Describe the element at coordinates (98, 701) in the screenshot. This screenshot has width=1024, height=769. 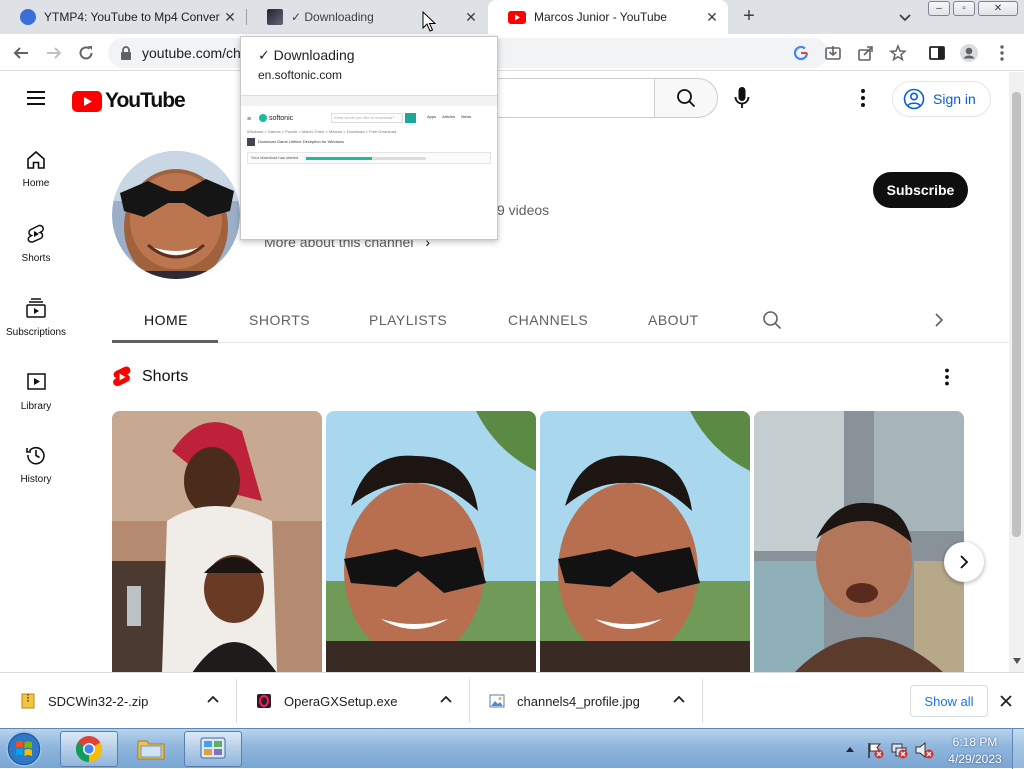
I see `download-filename: SDCWin32-2-.zip` at that location.